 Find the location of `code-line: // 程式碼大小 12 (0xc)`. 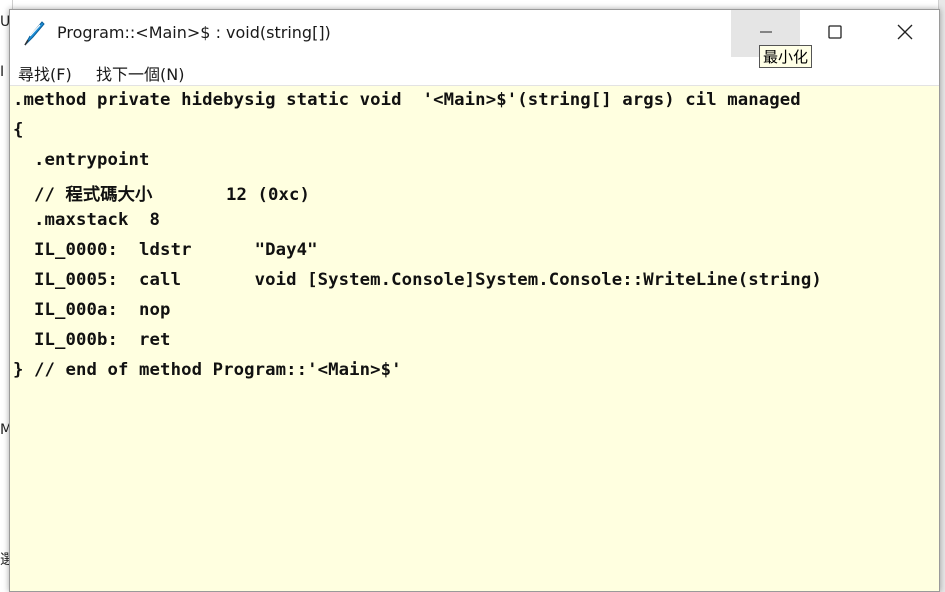

code-line: // 程式碼大小 12 (0xc) is located at coordinates (161, 195).